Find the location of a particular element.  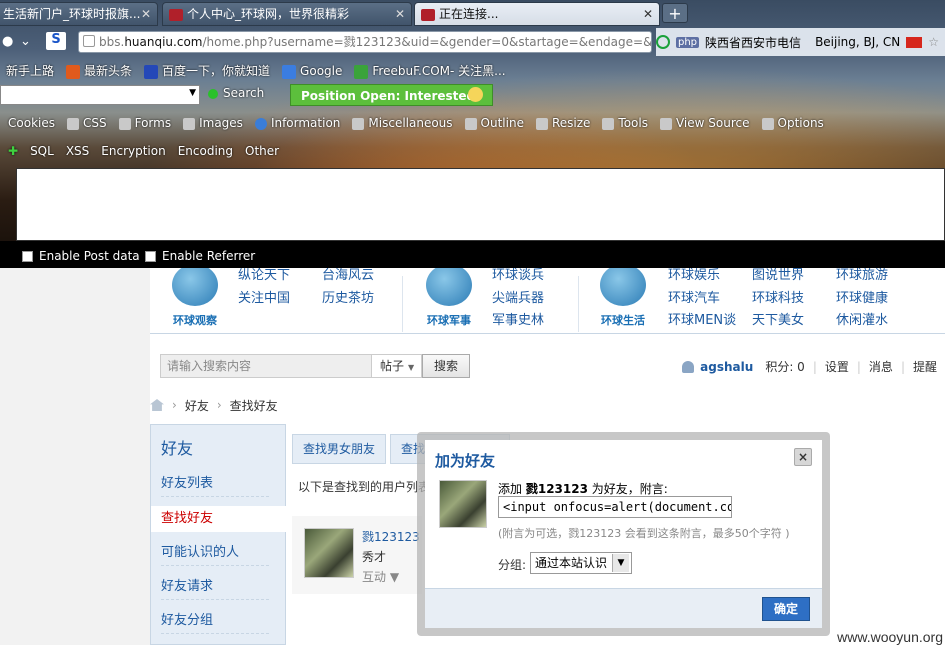

search-button: 搜索 is located at coordinates (446, 366).